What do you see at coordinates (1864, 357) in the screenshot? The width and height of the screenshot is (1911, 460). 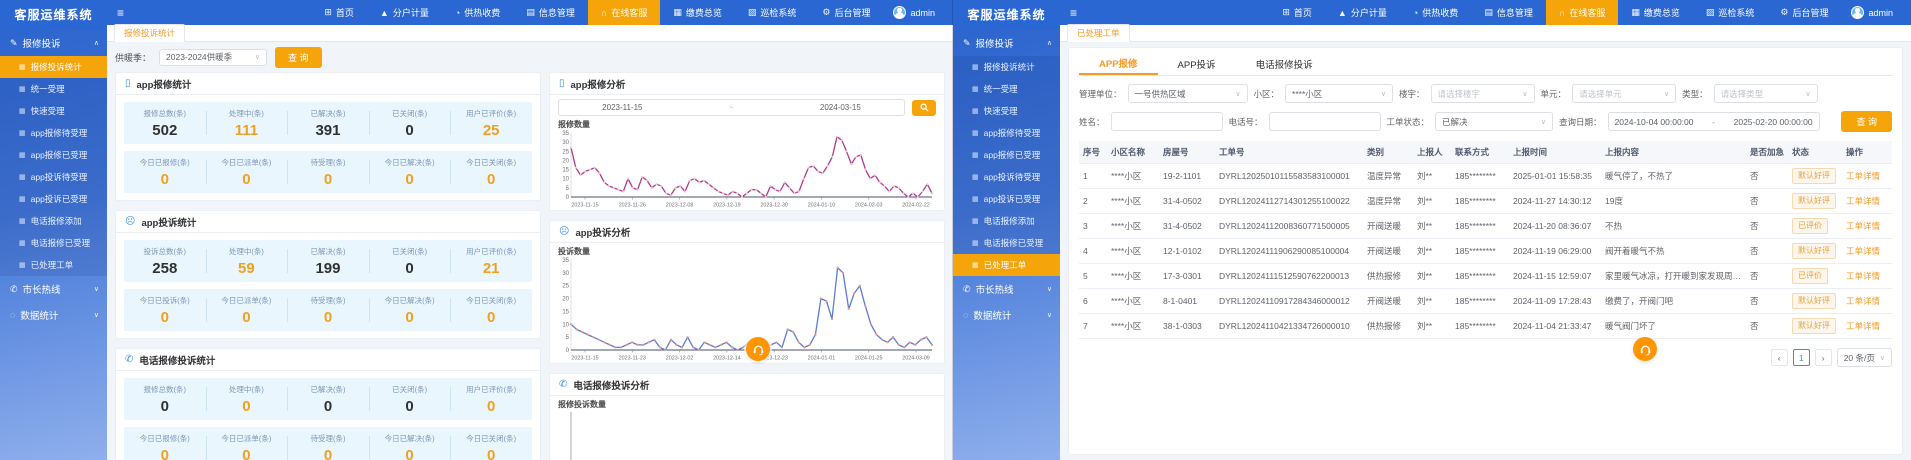 I see `page-size-select: 20 条/页 ∨` at bounding box center [1864, 357].